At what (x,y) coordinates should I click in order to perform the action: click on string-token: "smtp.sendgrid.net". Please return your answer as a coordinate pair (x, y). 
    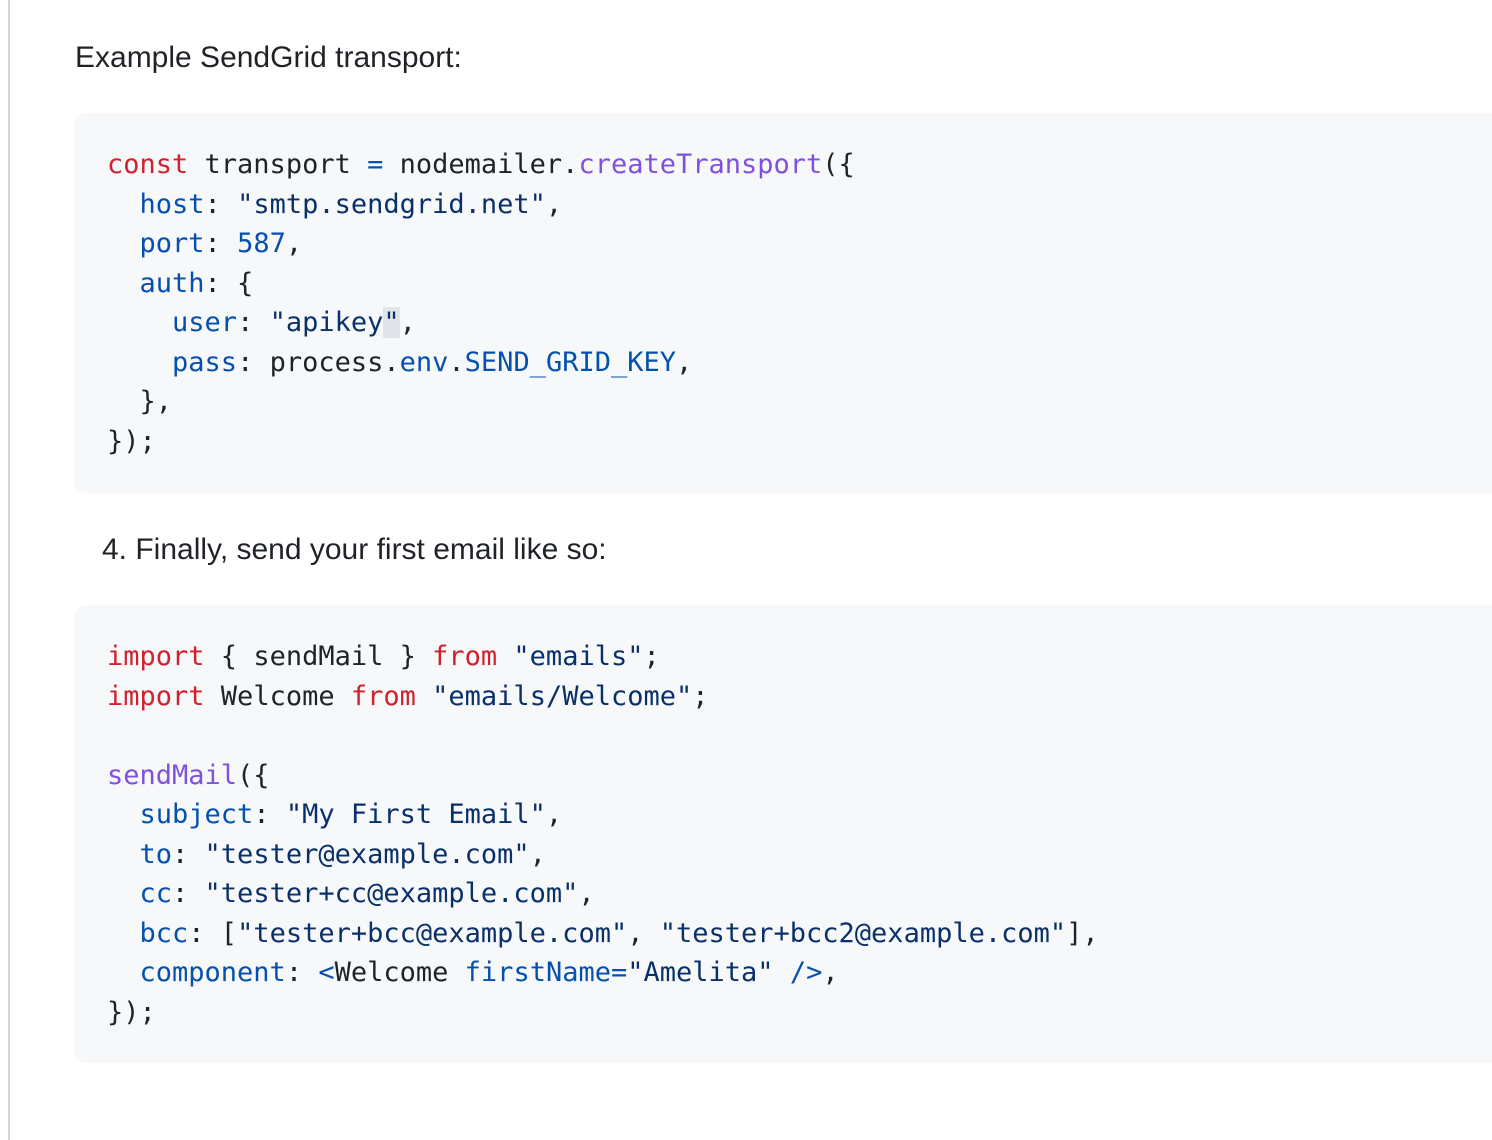
    Looking at the image, I should click on (391, 204).